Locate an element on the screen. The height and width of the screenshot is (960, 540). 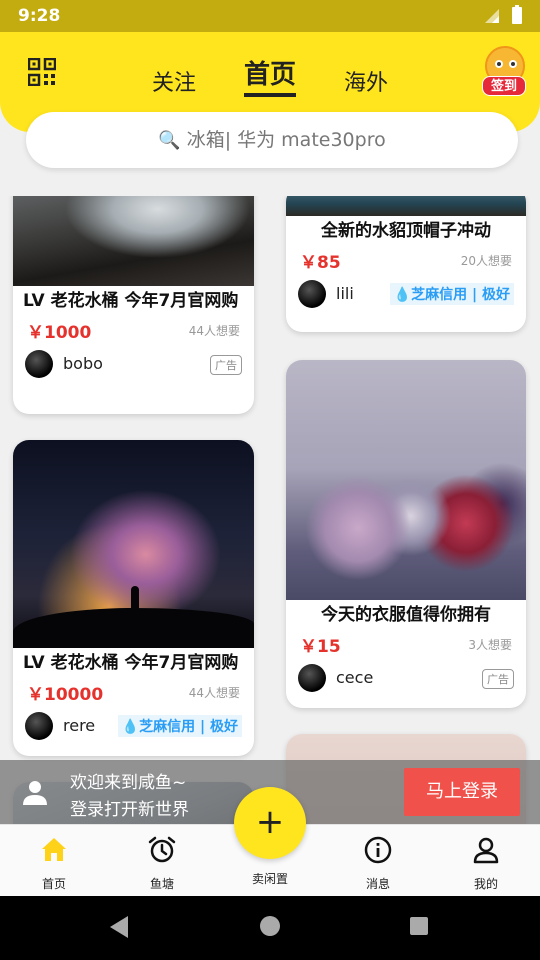
product-price: ￥1000 is located at coordinates (59, 333).